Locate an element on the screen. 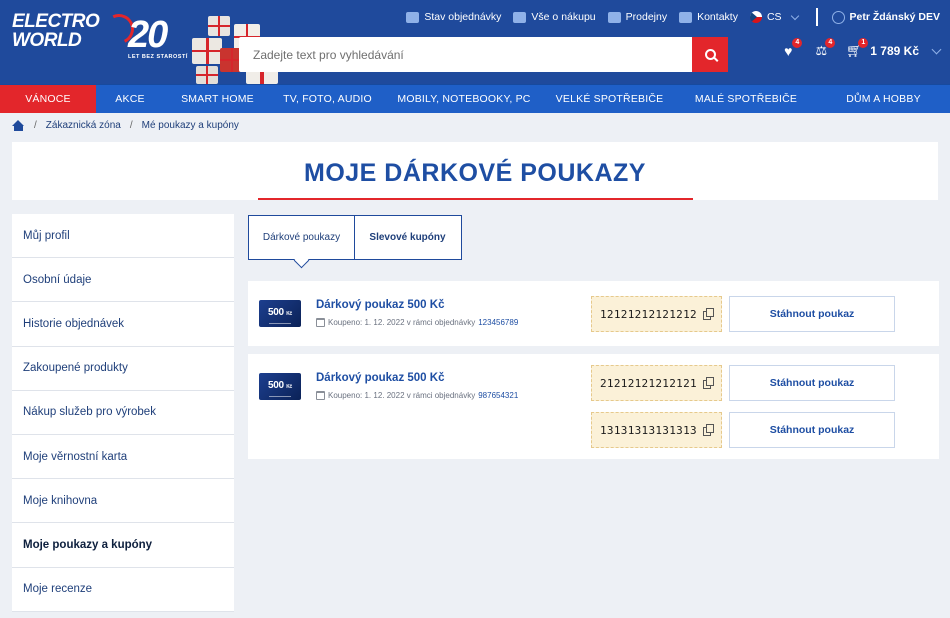  nav-item-mobily: MOBILY, NOTEBOOKY, PC is located at coordinates (464, 99).